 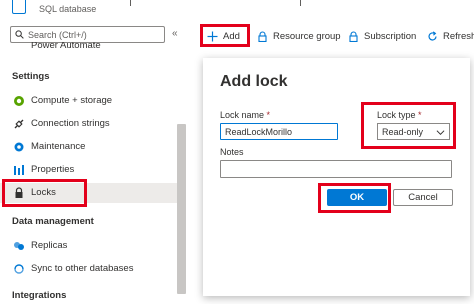 What do you see at coordinates (259, 132) in the screenshot?
I see `lock-name-value: ReadLockMorillo` at bounding box center [259, 132].